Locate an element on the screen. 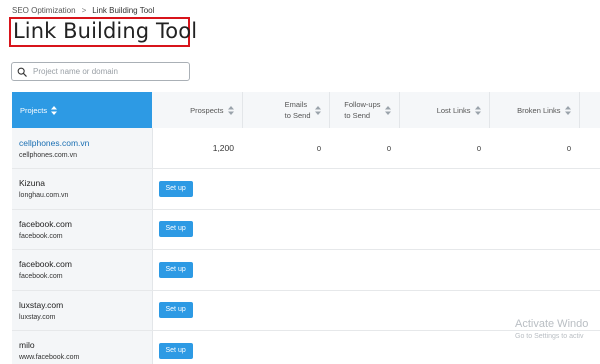 This screenshot has width=600, height=364. column-header-line: Emails is located at coordinates (296, 104).